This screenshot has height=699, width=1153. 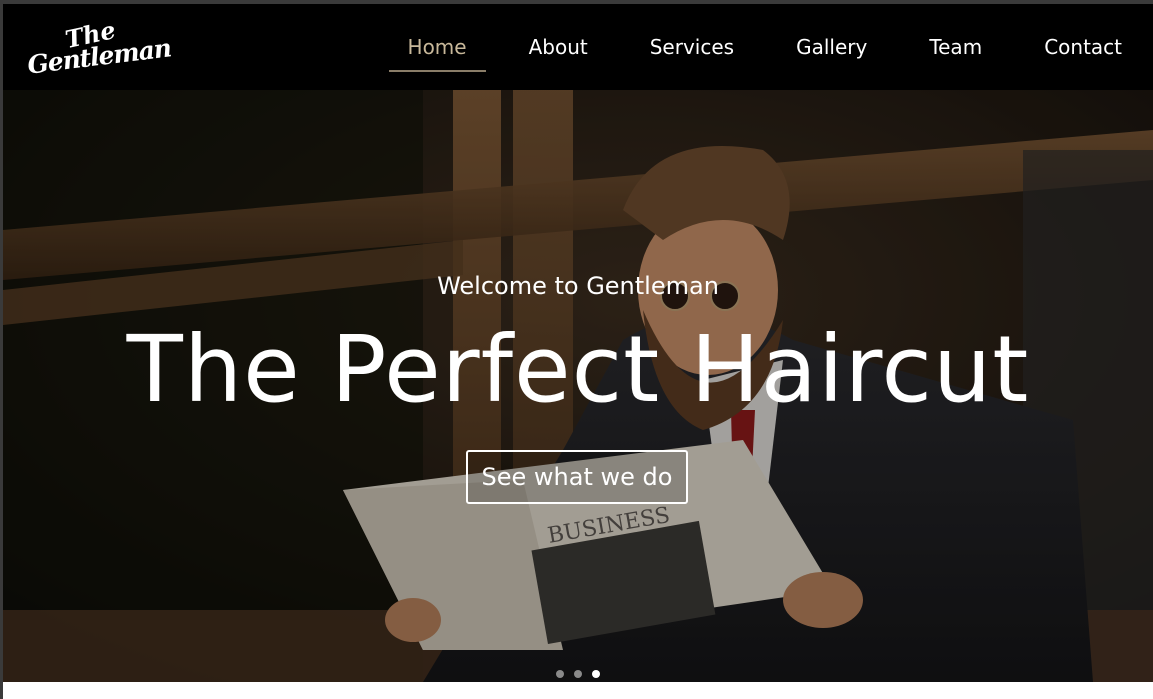 I want to click on nav-menu: Home About Services Gallery Team Contact, so click(x=765, y=47).